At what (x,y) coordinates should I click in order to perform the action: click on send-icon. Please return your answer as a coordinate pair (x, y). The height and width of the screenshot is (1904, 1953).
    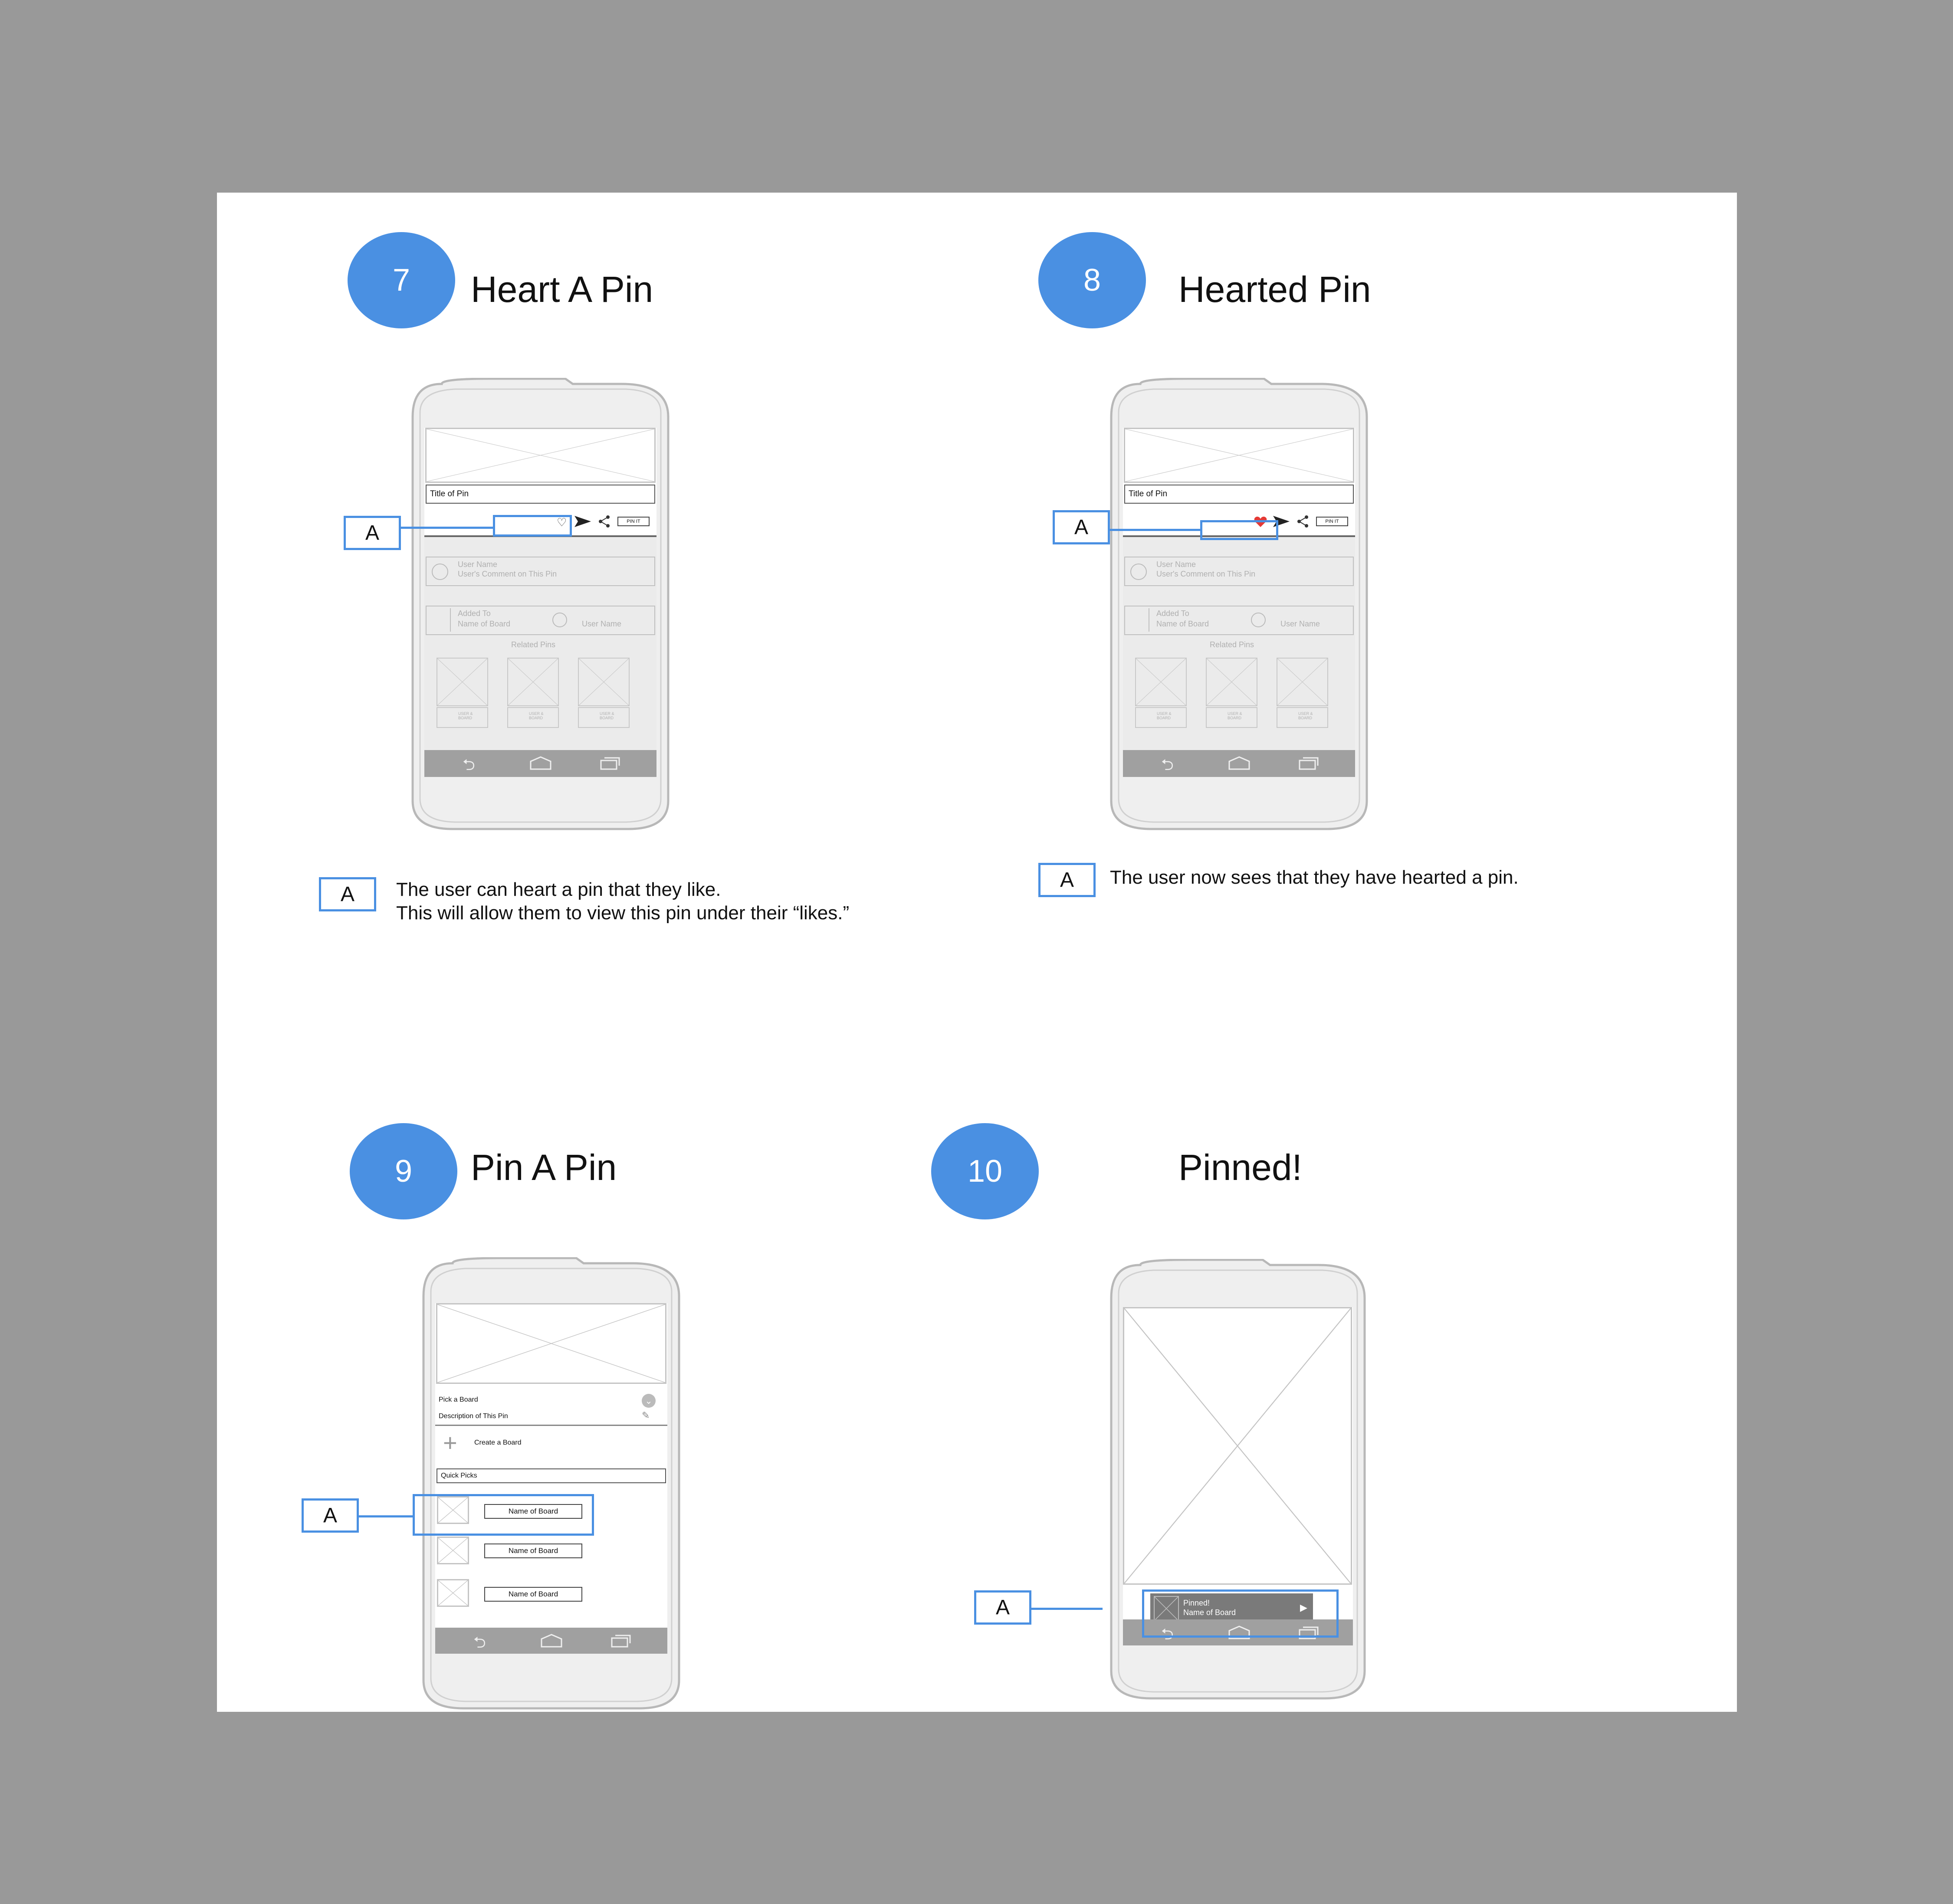
    Looking at the image, I should click on (582, 521).